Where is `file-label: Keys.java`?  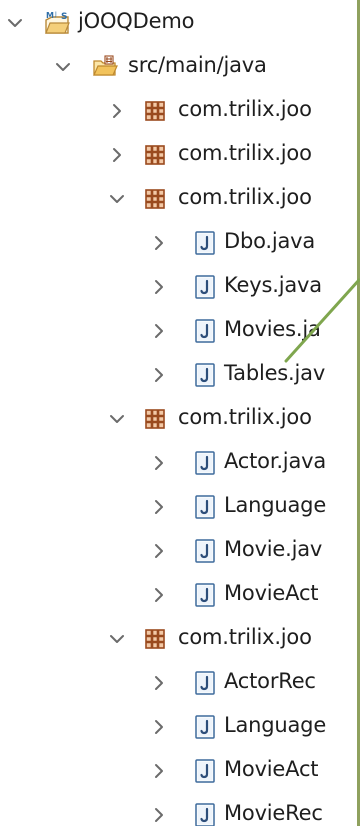 file-label: Keys.java is located at coordinates (273, 285).